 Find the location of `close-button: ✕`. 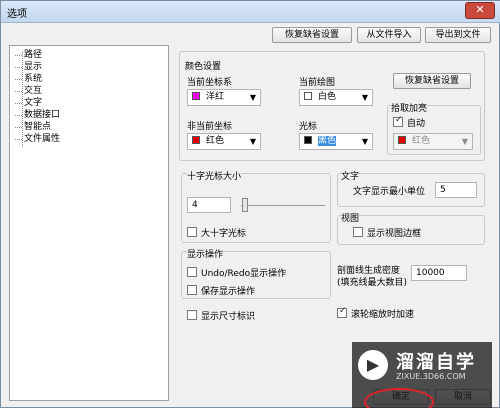

close-button: ✕ is located at coordinates (480, 10).